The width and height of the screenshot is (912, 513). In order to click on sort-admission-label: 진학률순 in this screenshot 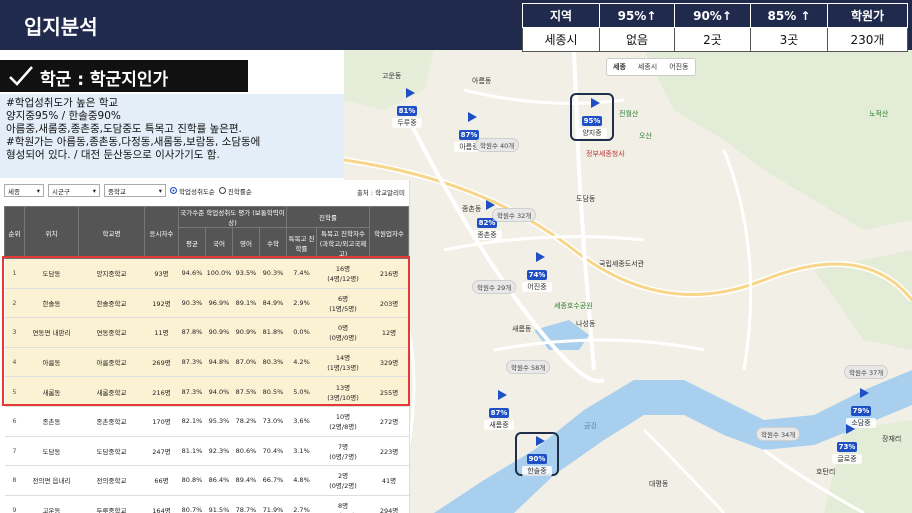, I will do `click(239, 191)`.